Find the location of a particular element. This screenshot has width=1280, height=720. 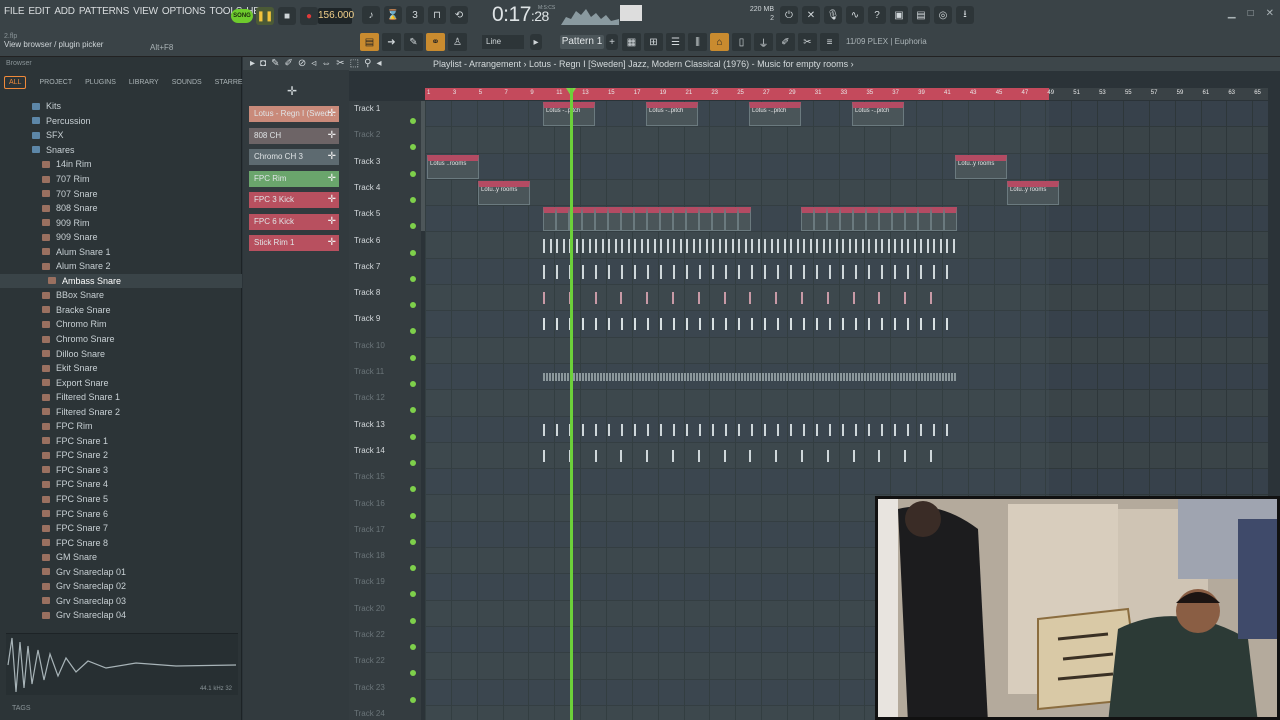

browser-item: Filtered Snare 1 is located at coordinates (121, 397).